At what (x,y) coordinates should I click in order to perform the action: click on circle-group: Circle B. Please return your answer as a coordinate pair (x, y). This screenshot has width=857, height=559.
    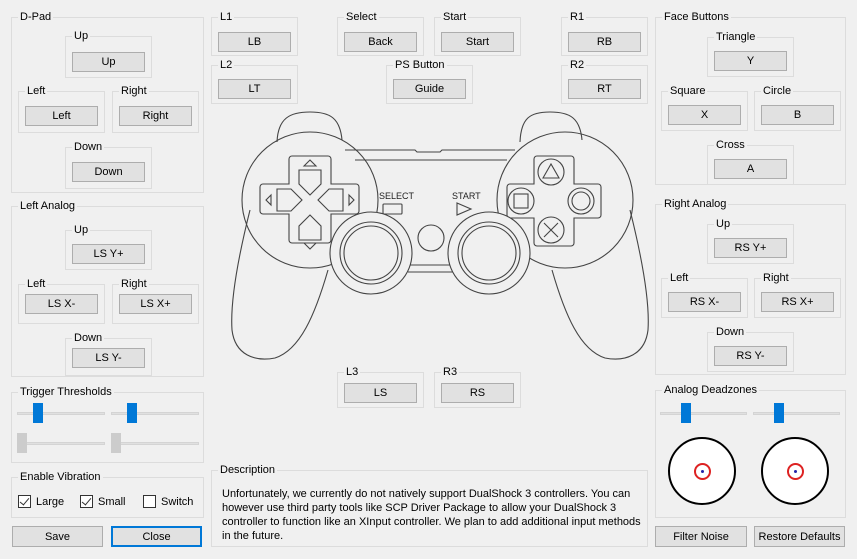
    Looking at the image, I should click on (797, 107).